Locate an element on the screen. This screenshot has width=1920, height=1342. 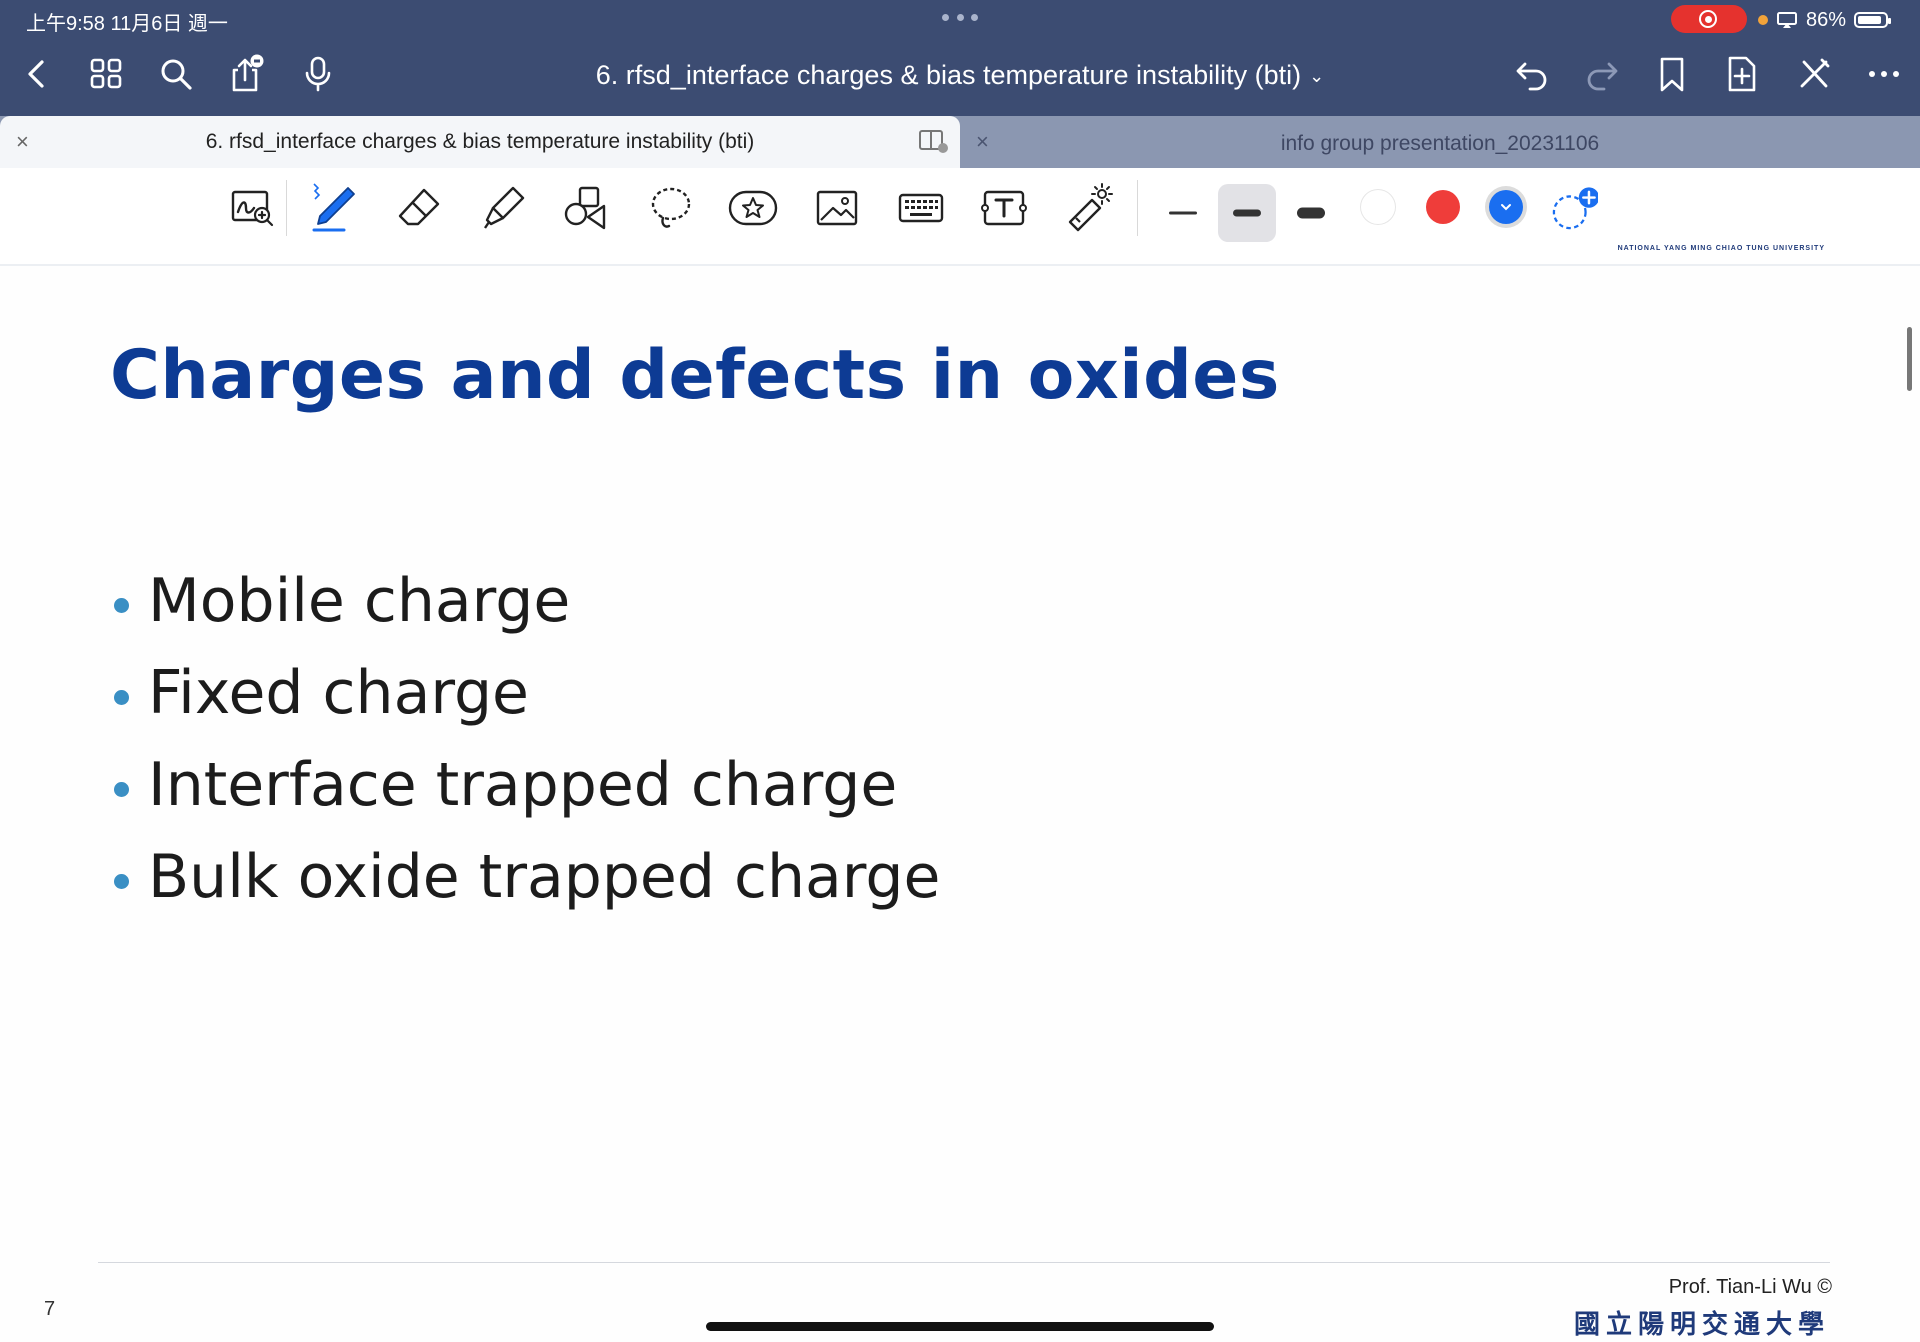
bookmark-icon is located at coordinates (1672, 74).